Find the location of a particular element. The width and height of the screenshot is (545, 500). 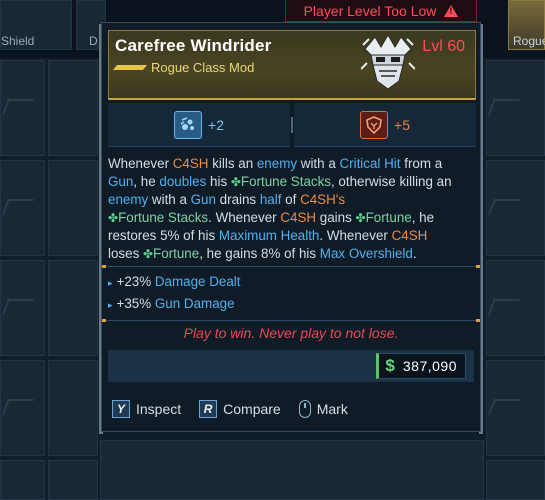

item-type-row: Rogue Class Mod is located at coordinates (183, 67).